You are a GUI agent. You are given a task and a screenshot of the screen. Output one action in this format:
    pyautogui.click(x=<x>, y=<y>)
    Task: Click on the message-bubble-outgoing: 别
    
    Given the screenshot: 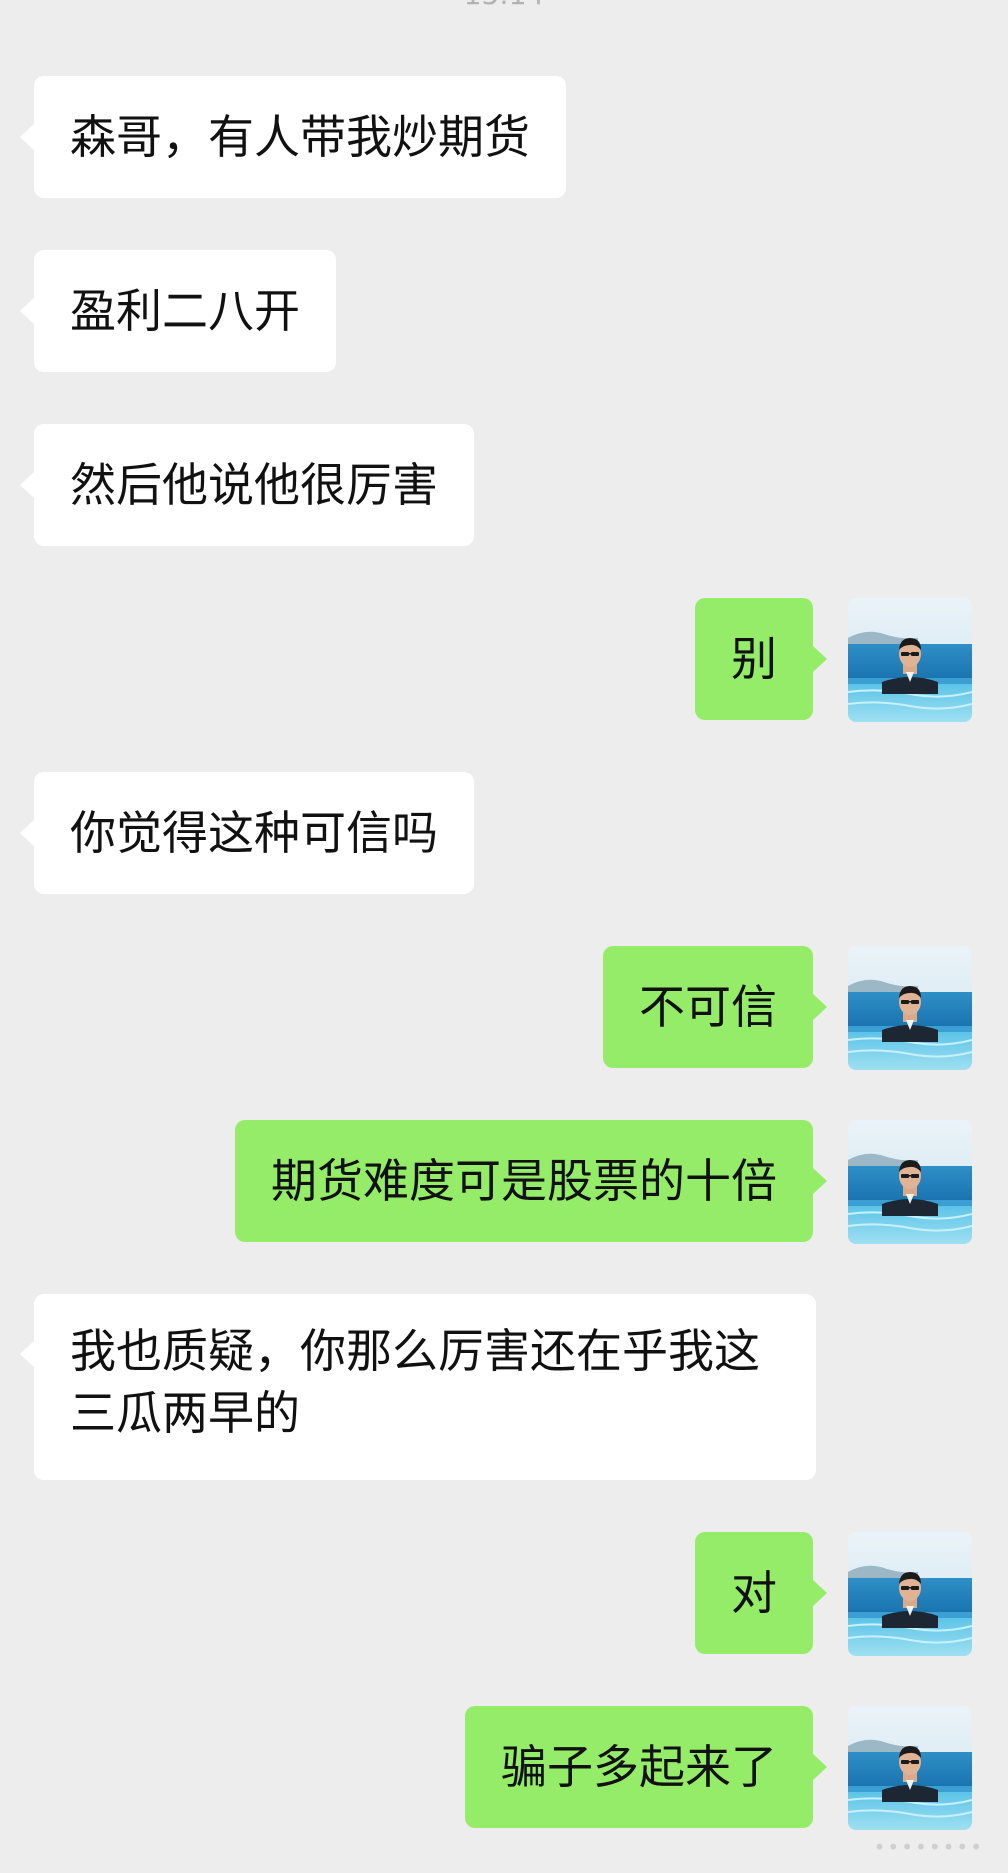 What is the action you would take?
    pyautogui.click(x=761, y=659)
    